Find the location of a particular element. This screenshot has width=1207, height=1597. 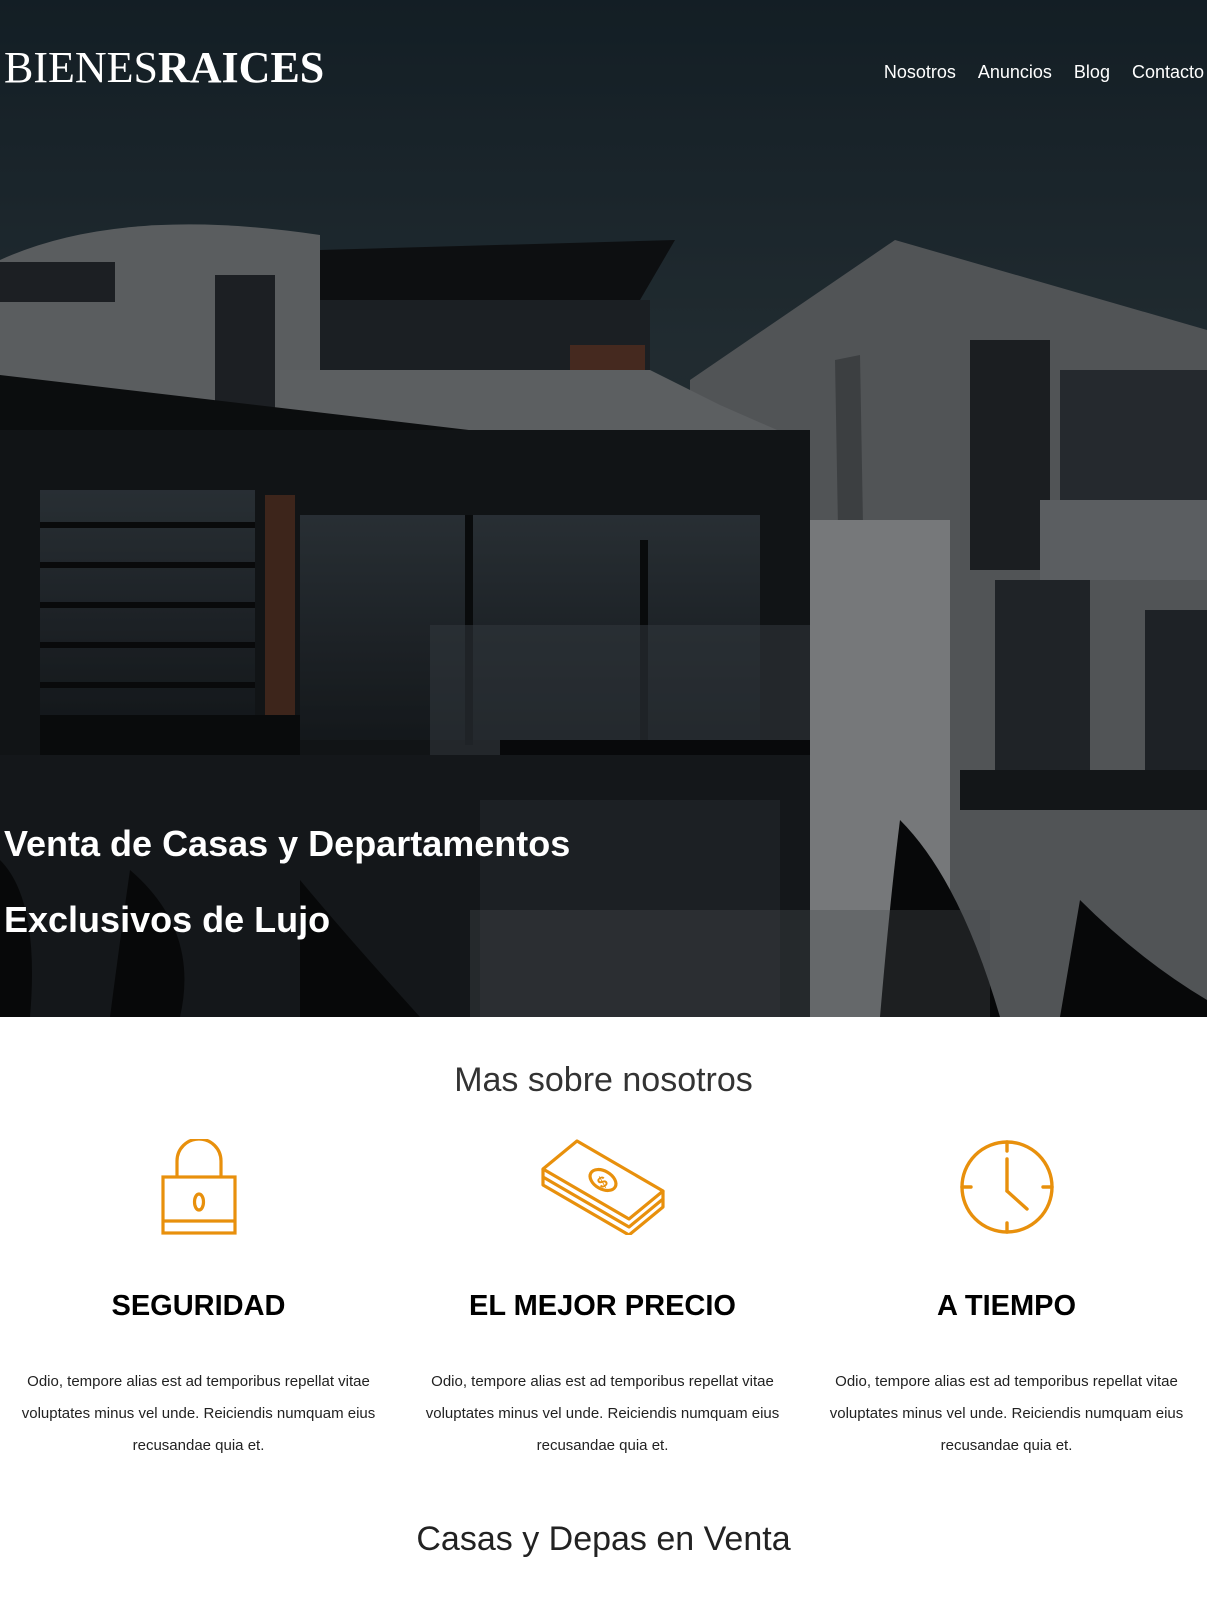

money-icon: $ is located at coordinates (602, 1187).